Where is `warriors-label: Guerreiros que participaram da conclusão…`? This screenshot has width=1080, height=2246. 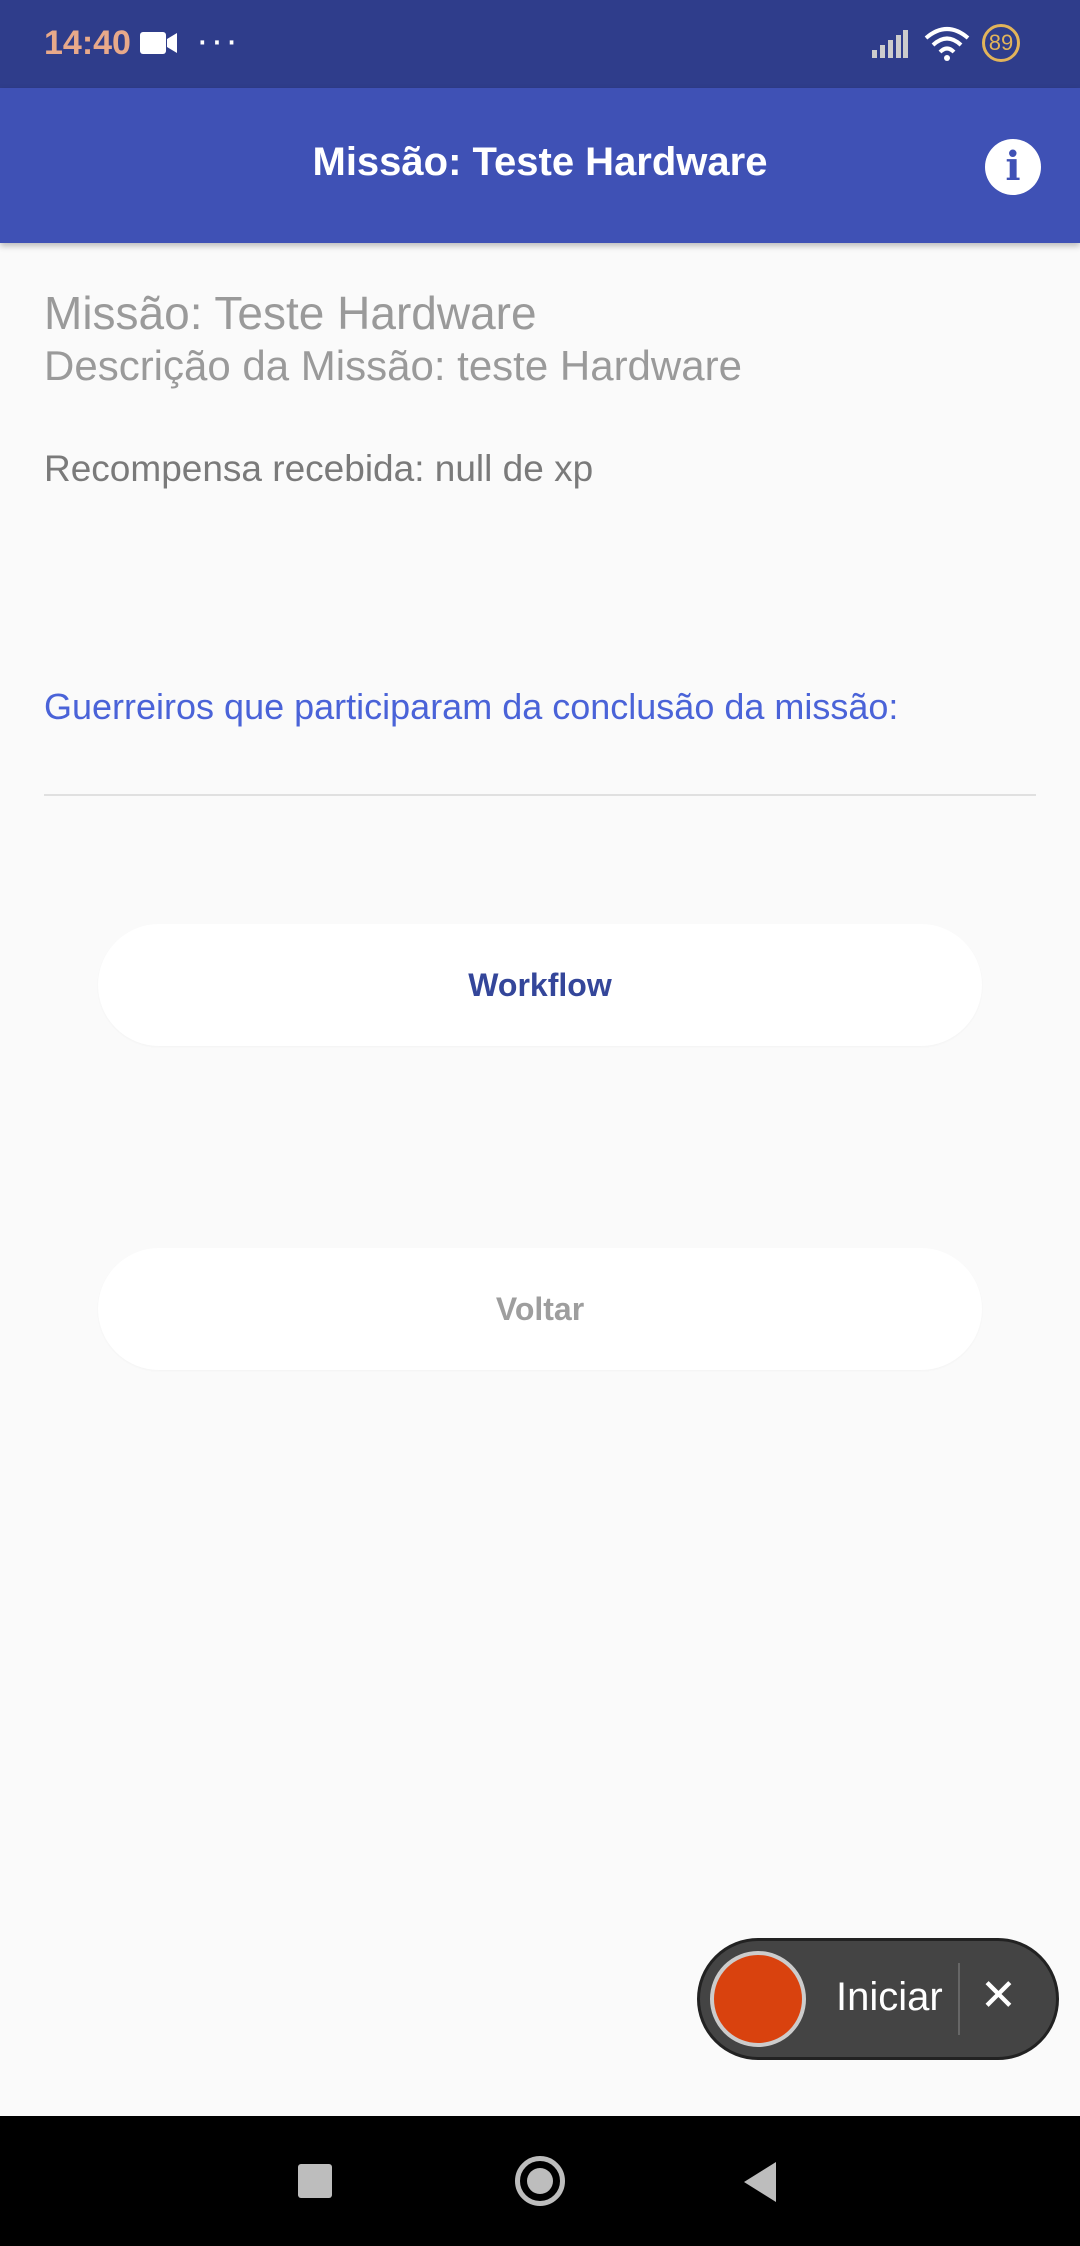 warriors-label: Guerreiros que participaram da conclusão… is located at coordinates (471, 706).